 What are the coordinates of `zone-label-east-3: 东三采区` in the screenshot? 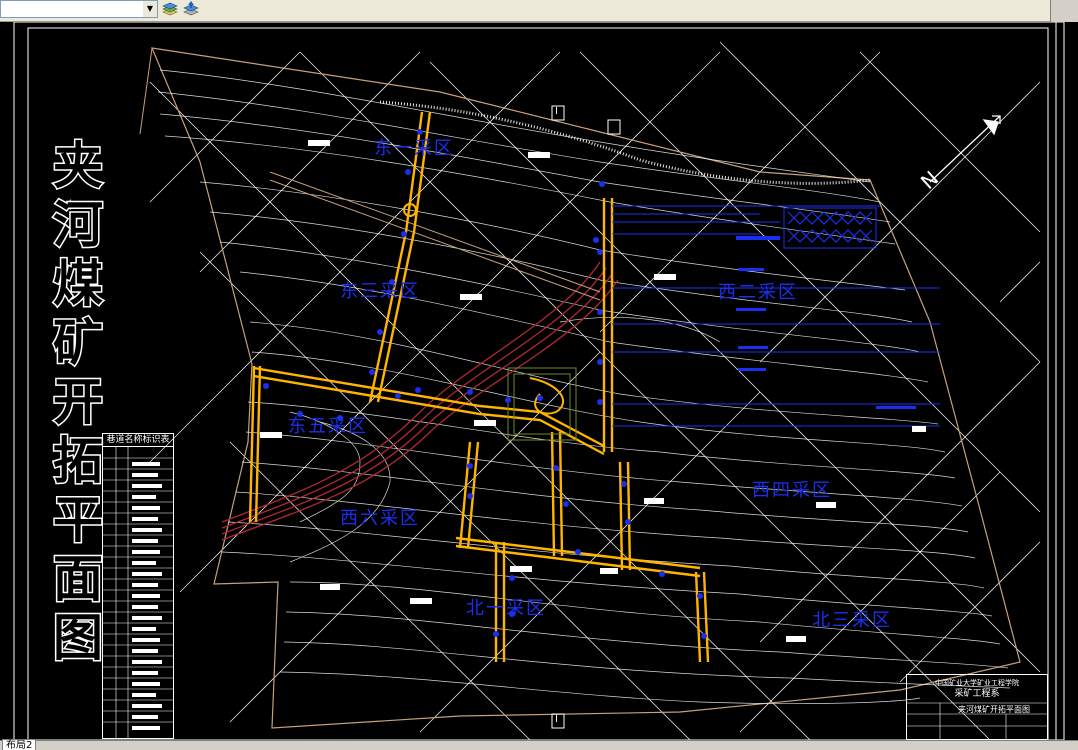 It's located at (380, 291).